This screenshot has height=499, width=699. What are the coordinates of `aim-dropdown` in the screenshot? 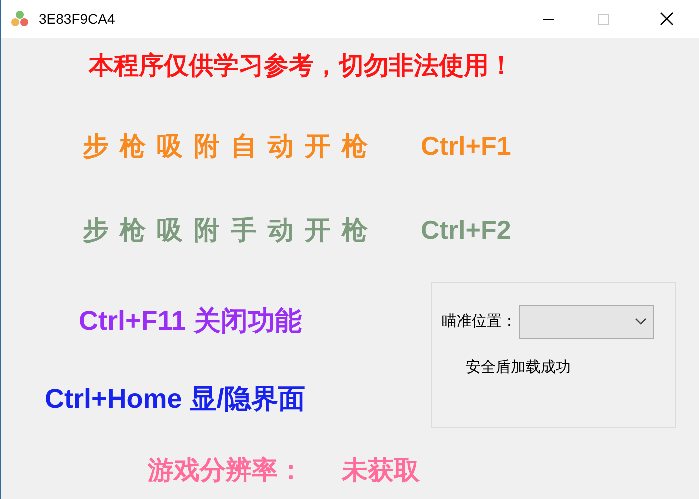 It's located at (586, 322).